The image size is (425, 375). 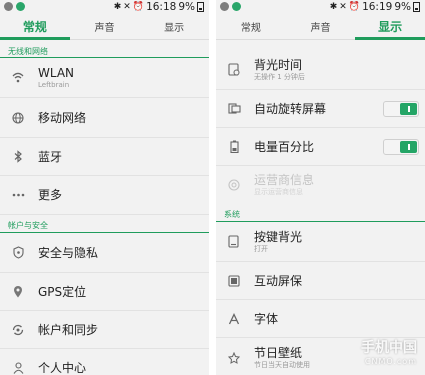 What do you see at coordinates (104, 78) in the screenshot?
I see `list-item-wlan: WLAN Leftbrain` at bounding box center [104, 78].